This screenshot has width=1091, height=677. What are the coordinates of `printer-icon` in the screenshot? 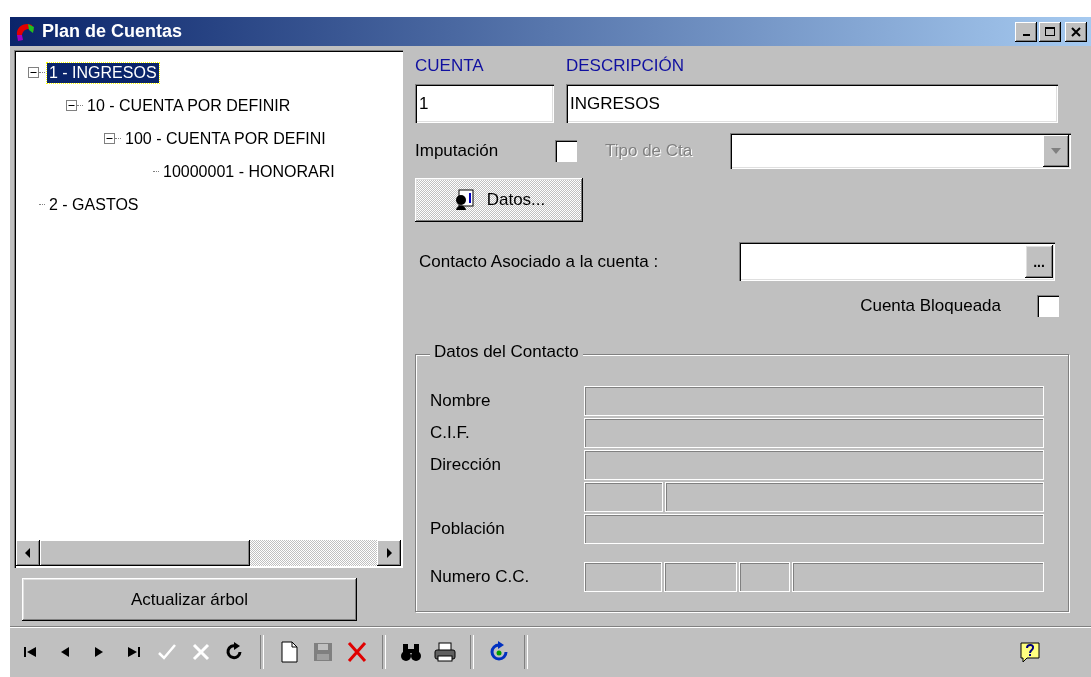 It's located at (445, 652).